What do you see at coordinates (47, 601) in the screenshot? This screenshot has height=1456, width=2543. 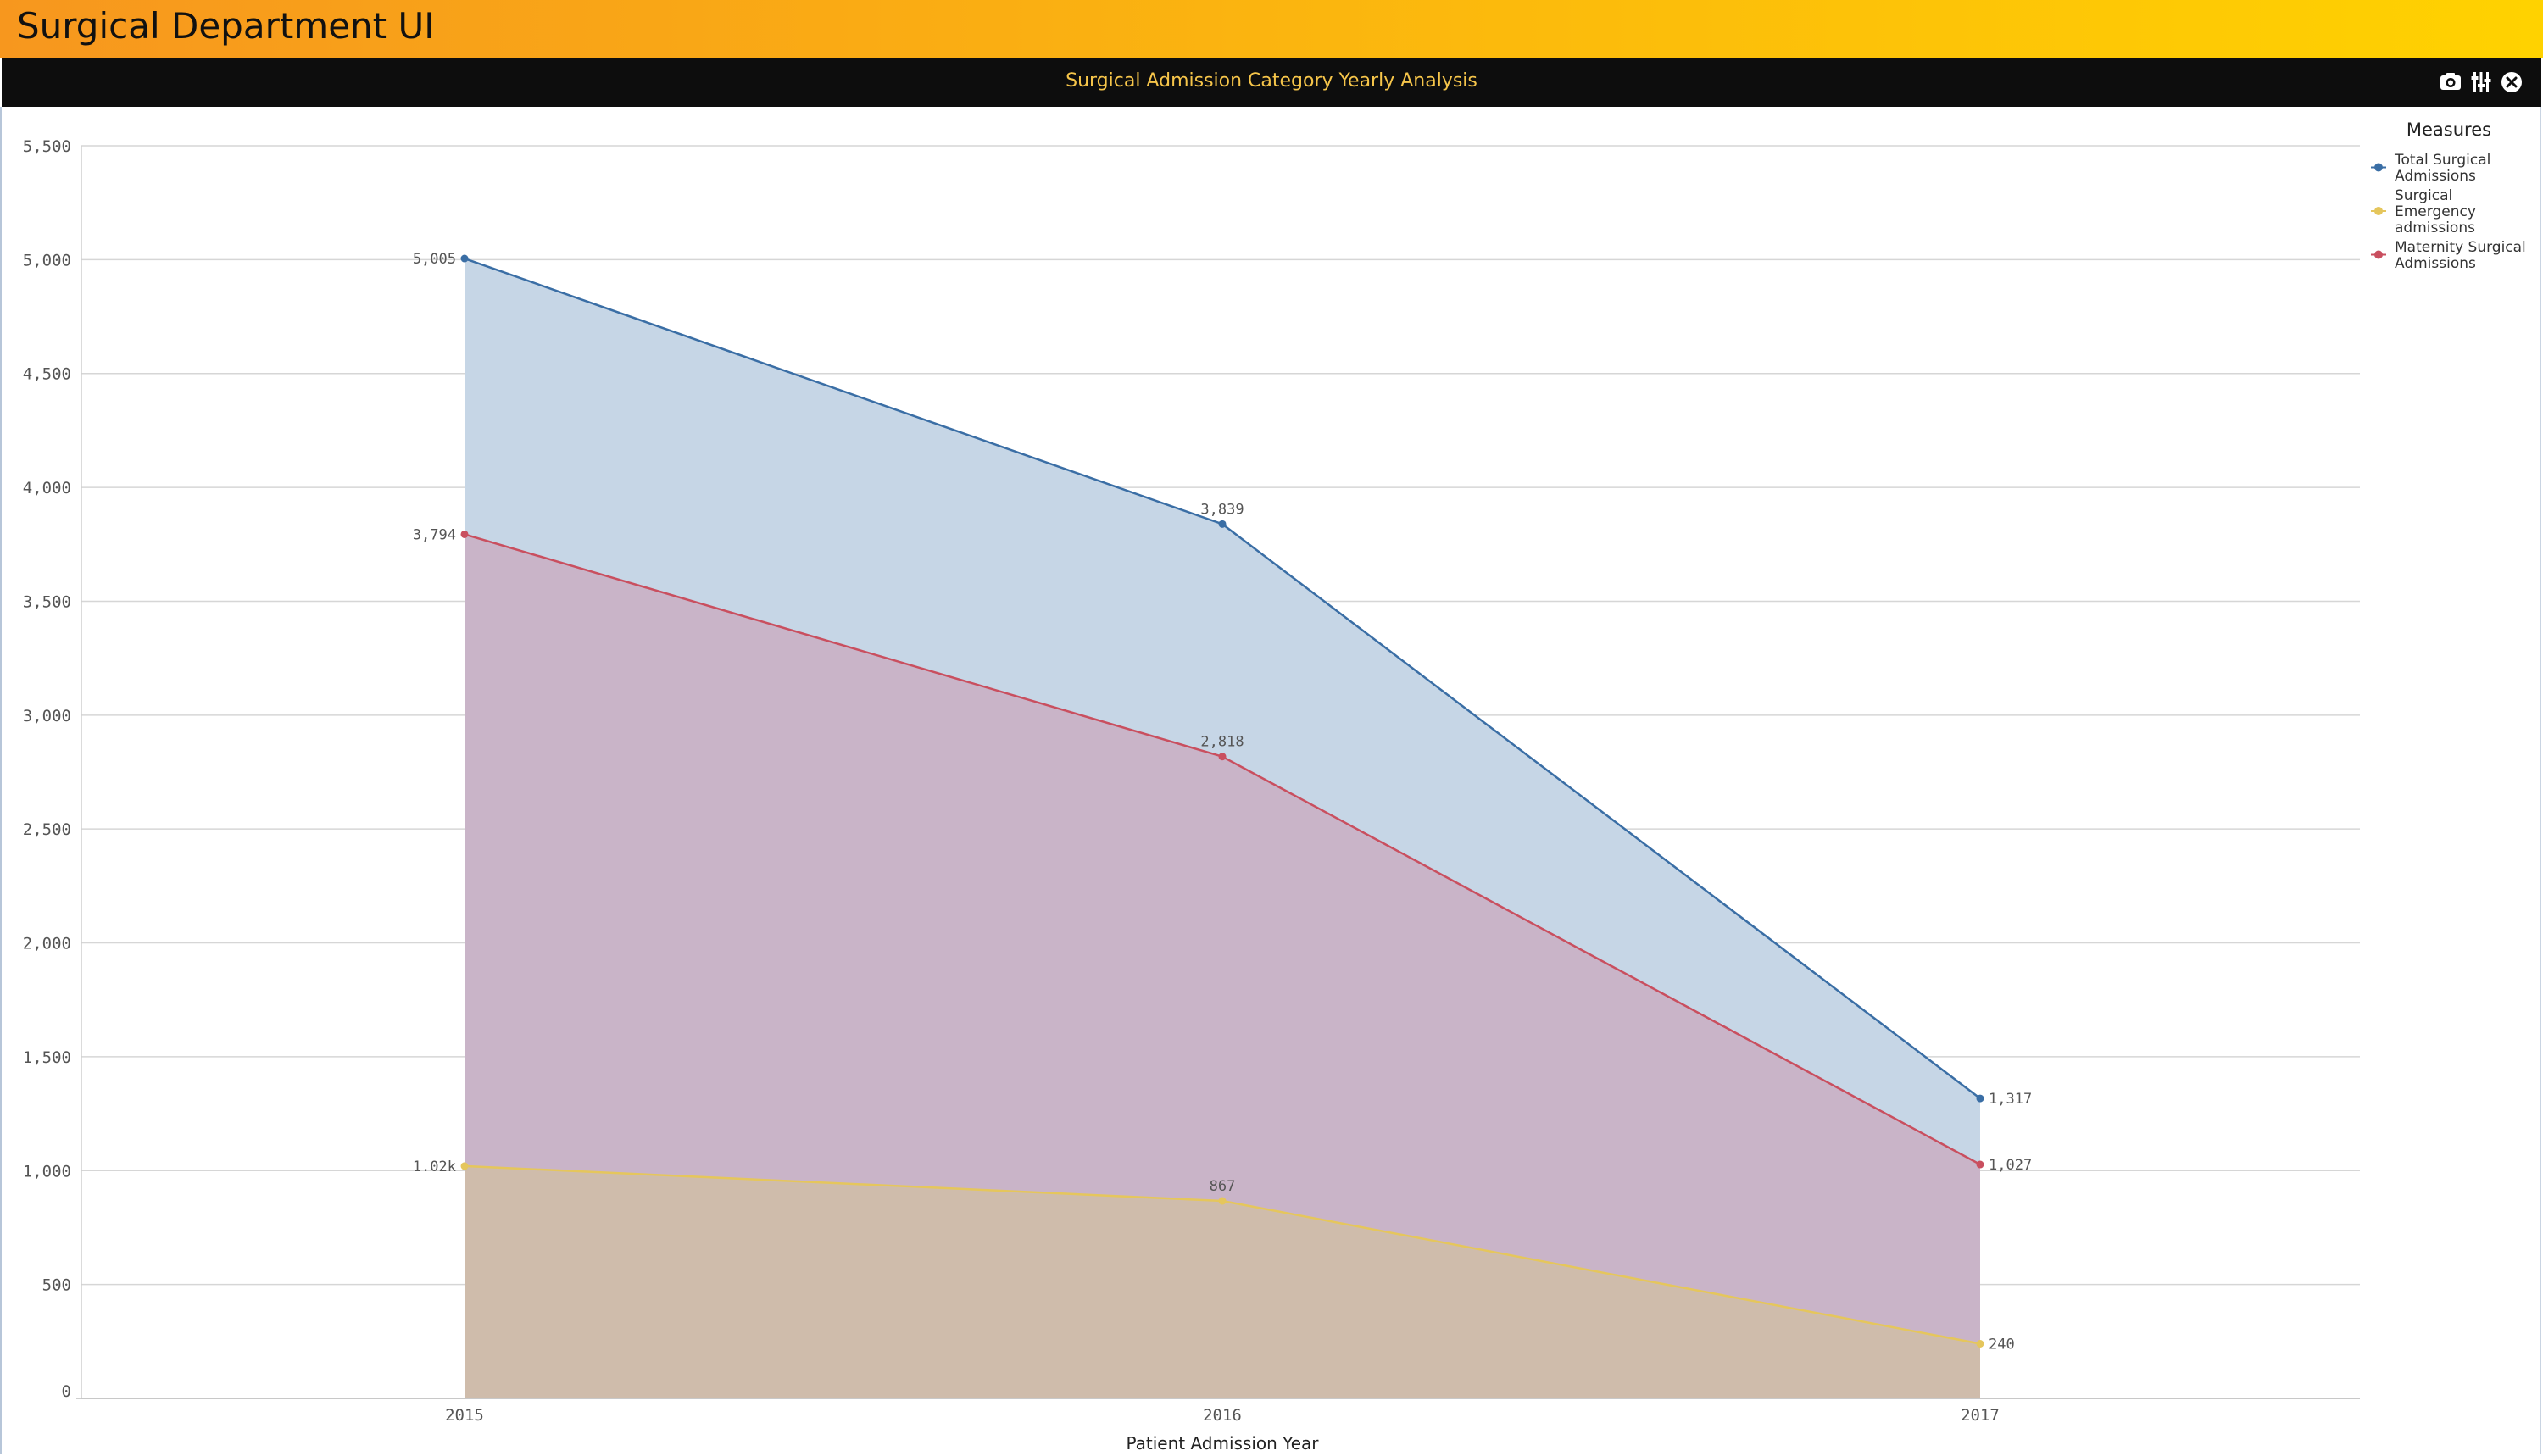 I see `y-tick-label: 3,500` at bounding box center [47, 601].